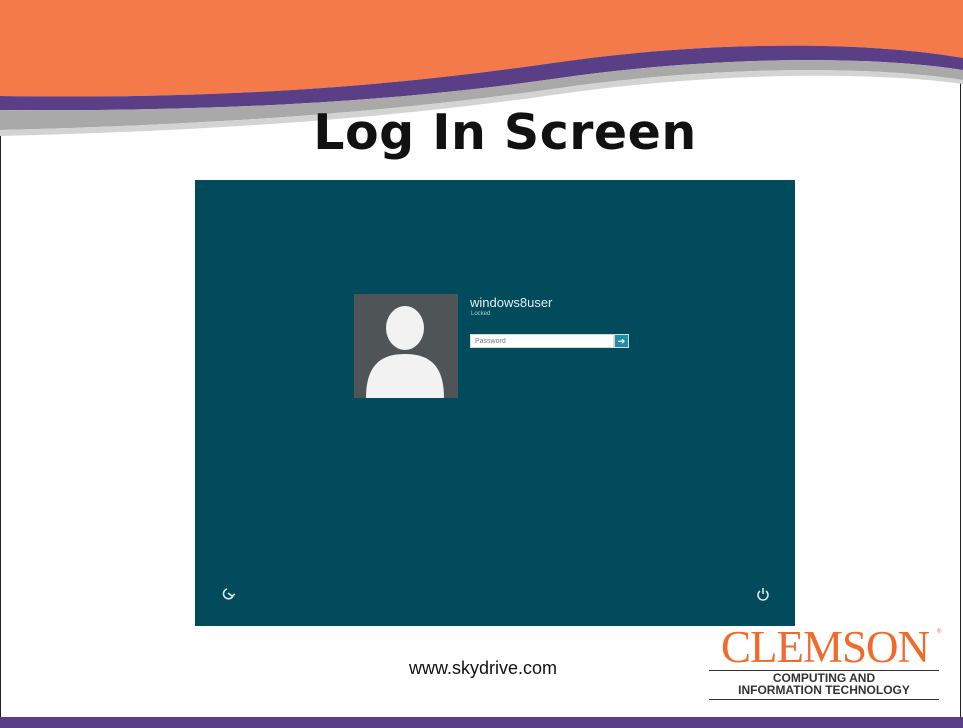 The width and height of the screenshot is (963, 728). I want to click on logo-subtitle: COMPUTING AND INFORMATION TECHNOLOGY, so click(824, 684).